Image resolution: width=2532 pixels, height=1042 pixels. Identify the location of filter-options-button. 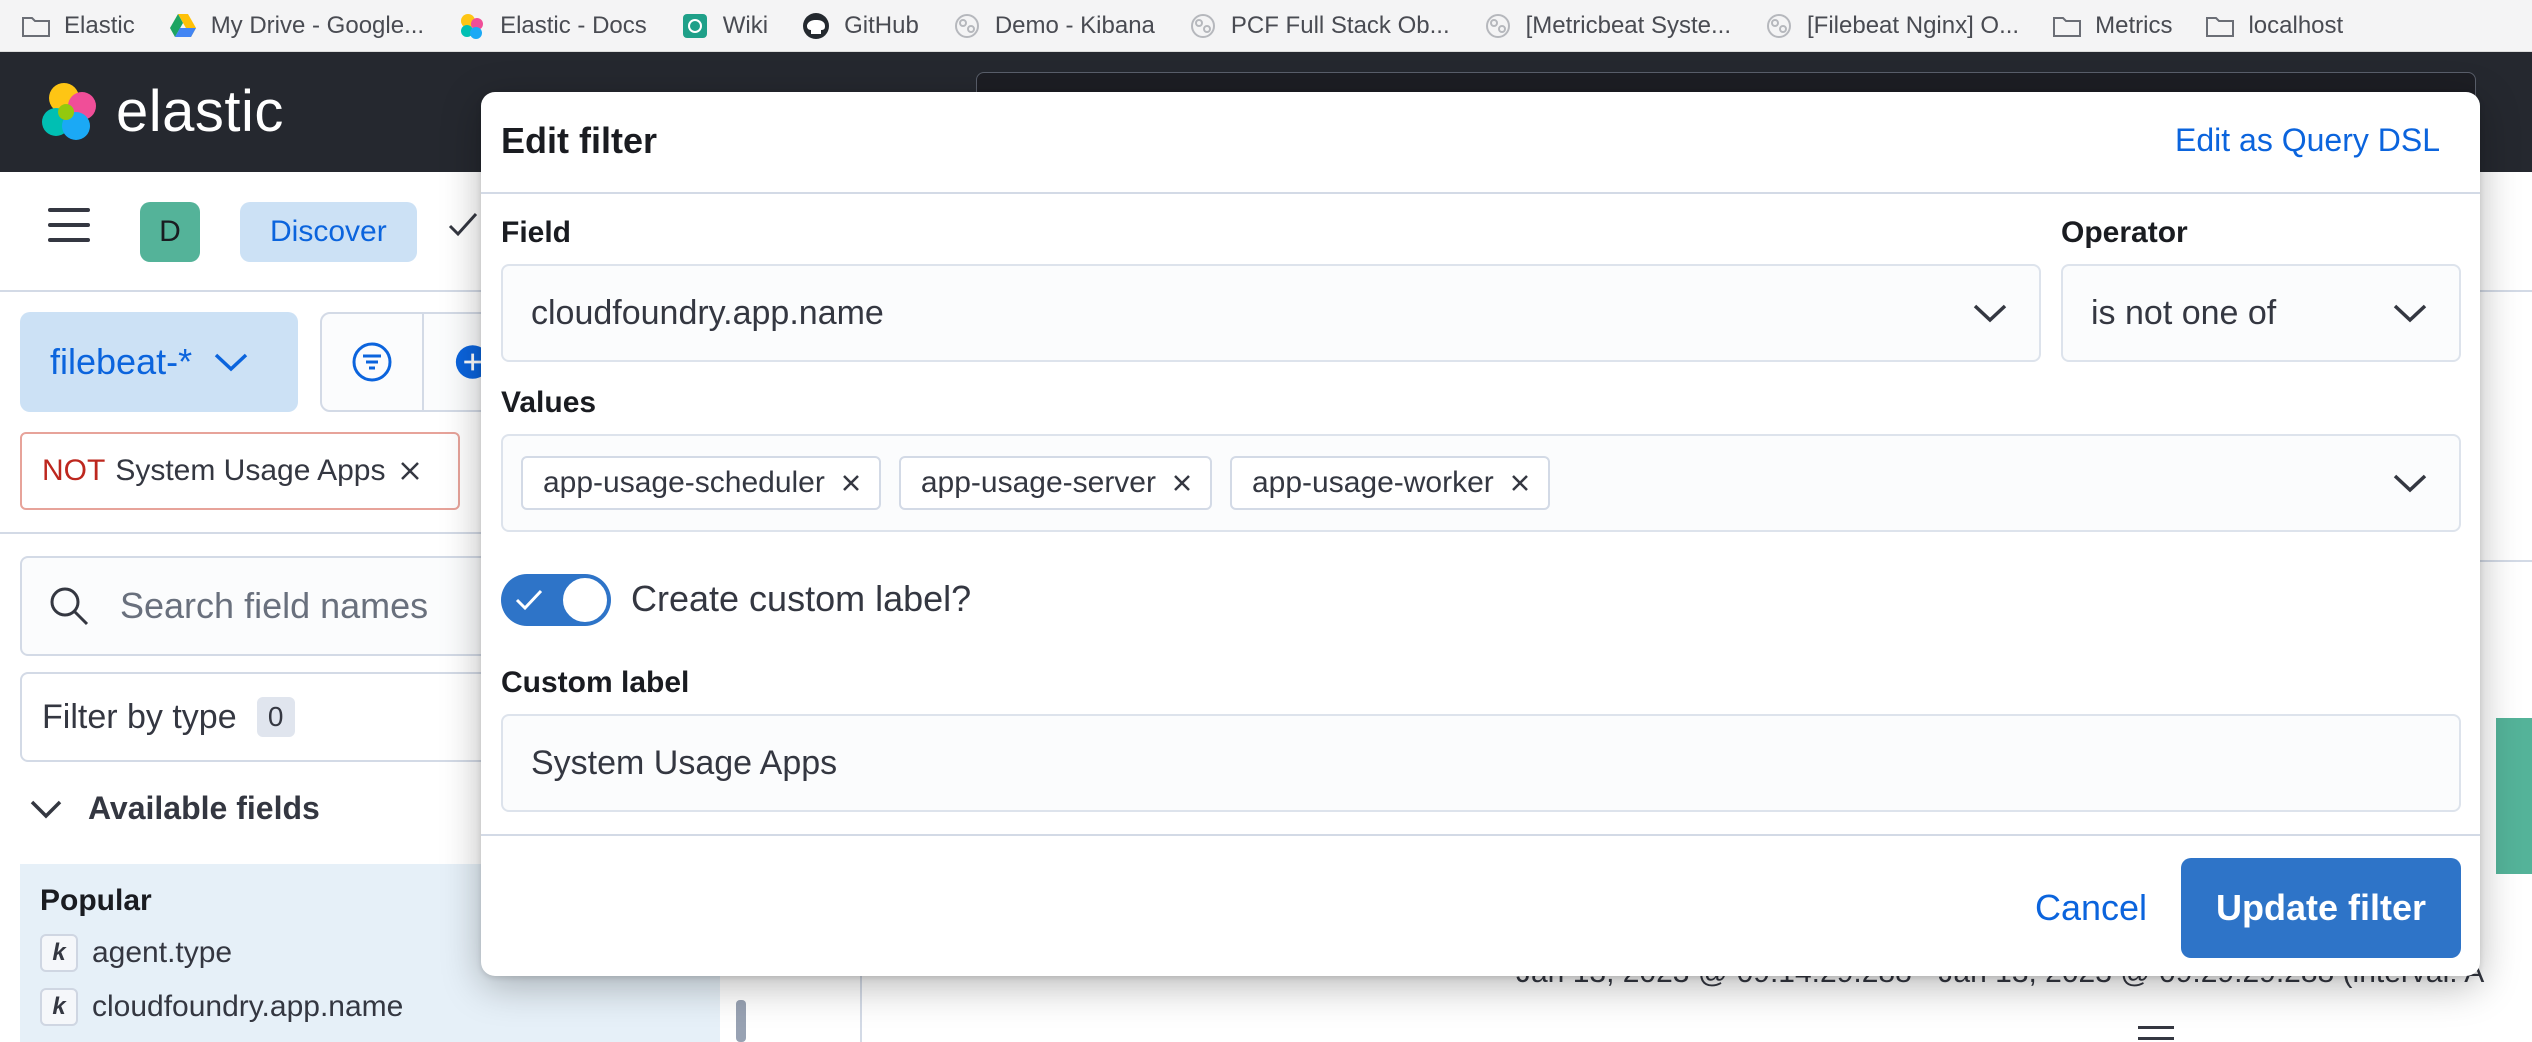
(372, 362).